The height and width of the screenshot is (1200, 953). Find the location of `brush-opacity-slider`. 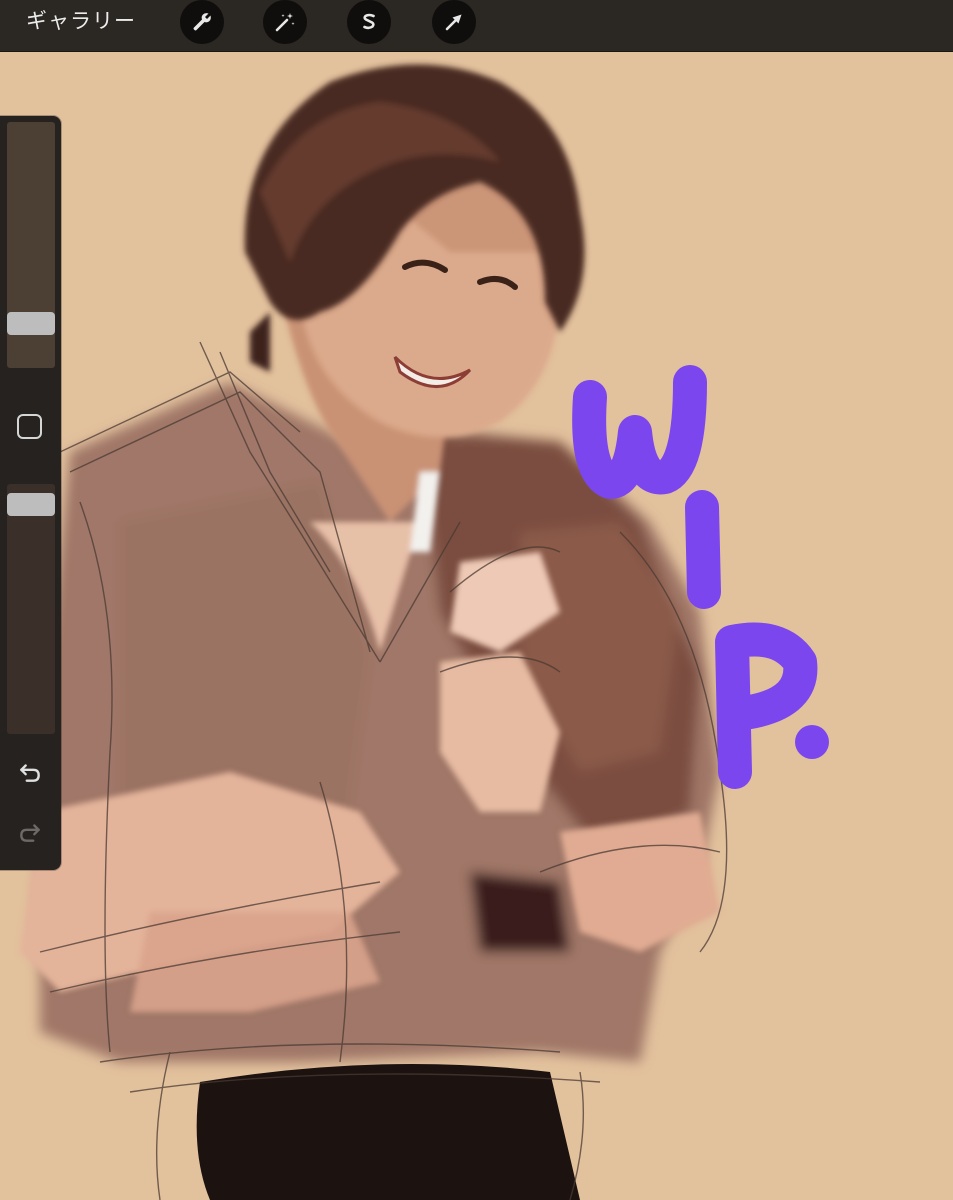

brush-opacity-slider is located at coordinates (31, 609).